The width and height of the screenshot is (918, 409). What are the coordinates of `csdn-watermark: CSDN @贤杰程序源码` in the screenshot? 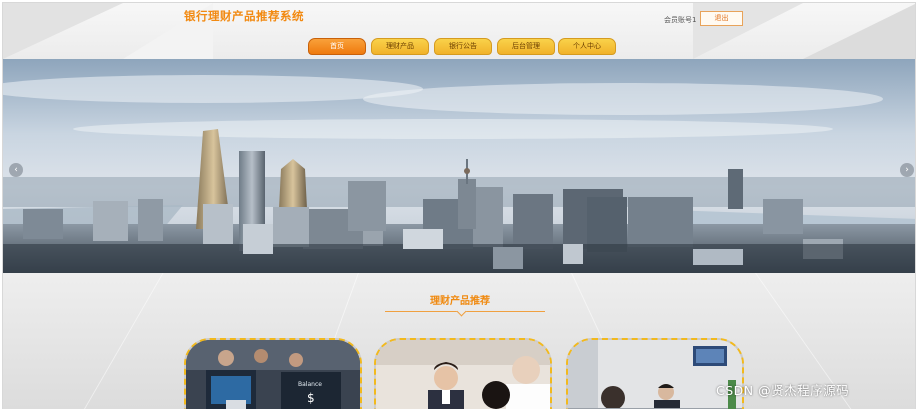 It's located at (783, 390).